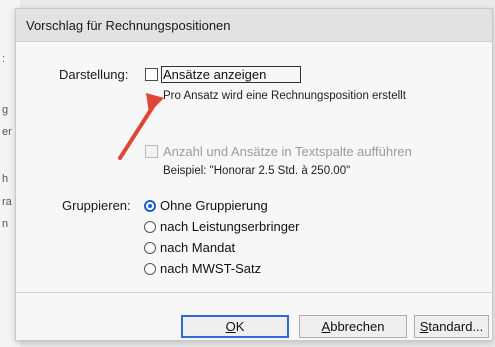  Describe the element at coordinates (254, 292) in the screenshot. I see `button-area-divider` at that location.